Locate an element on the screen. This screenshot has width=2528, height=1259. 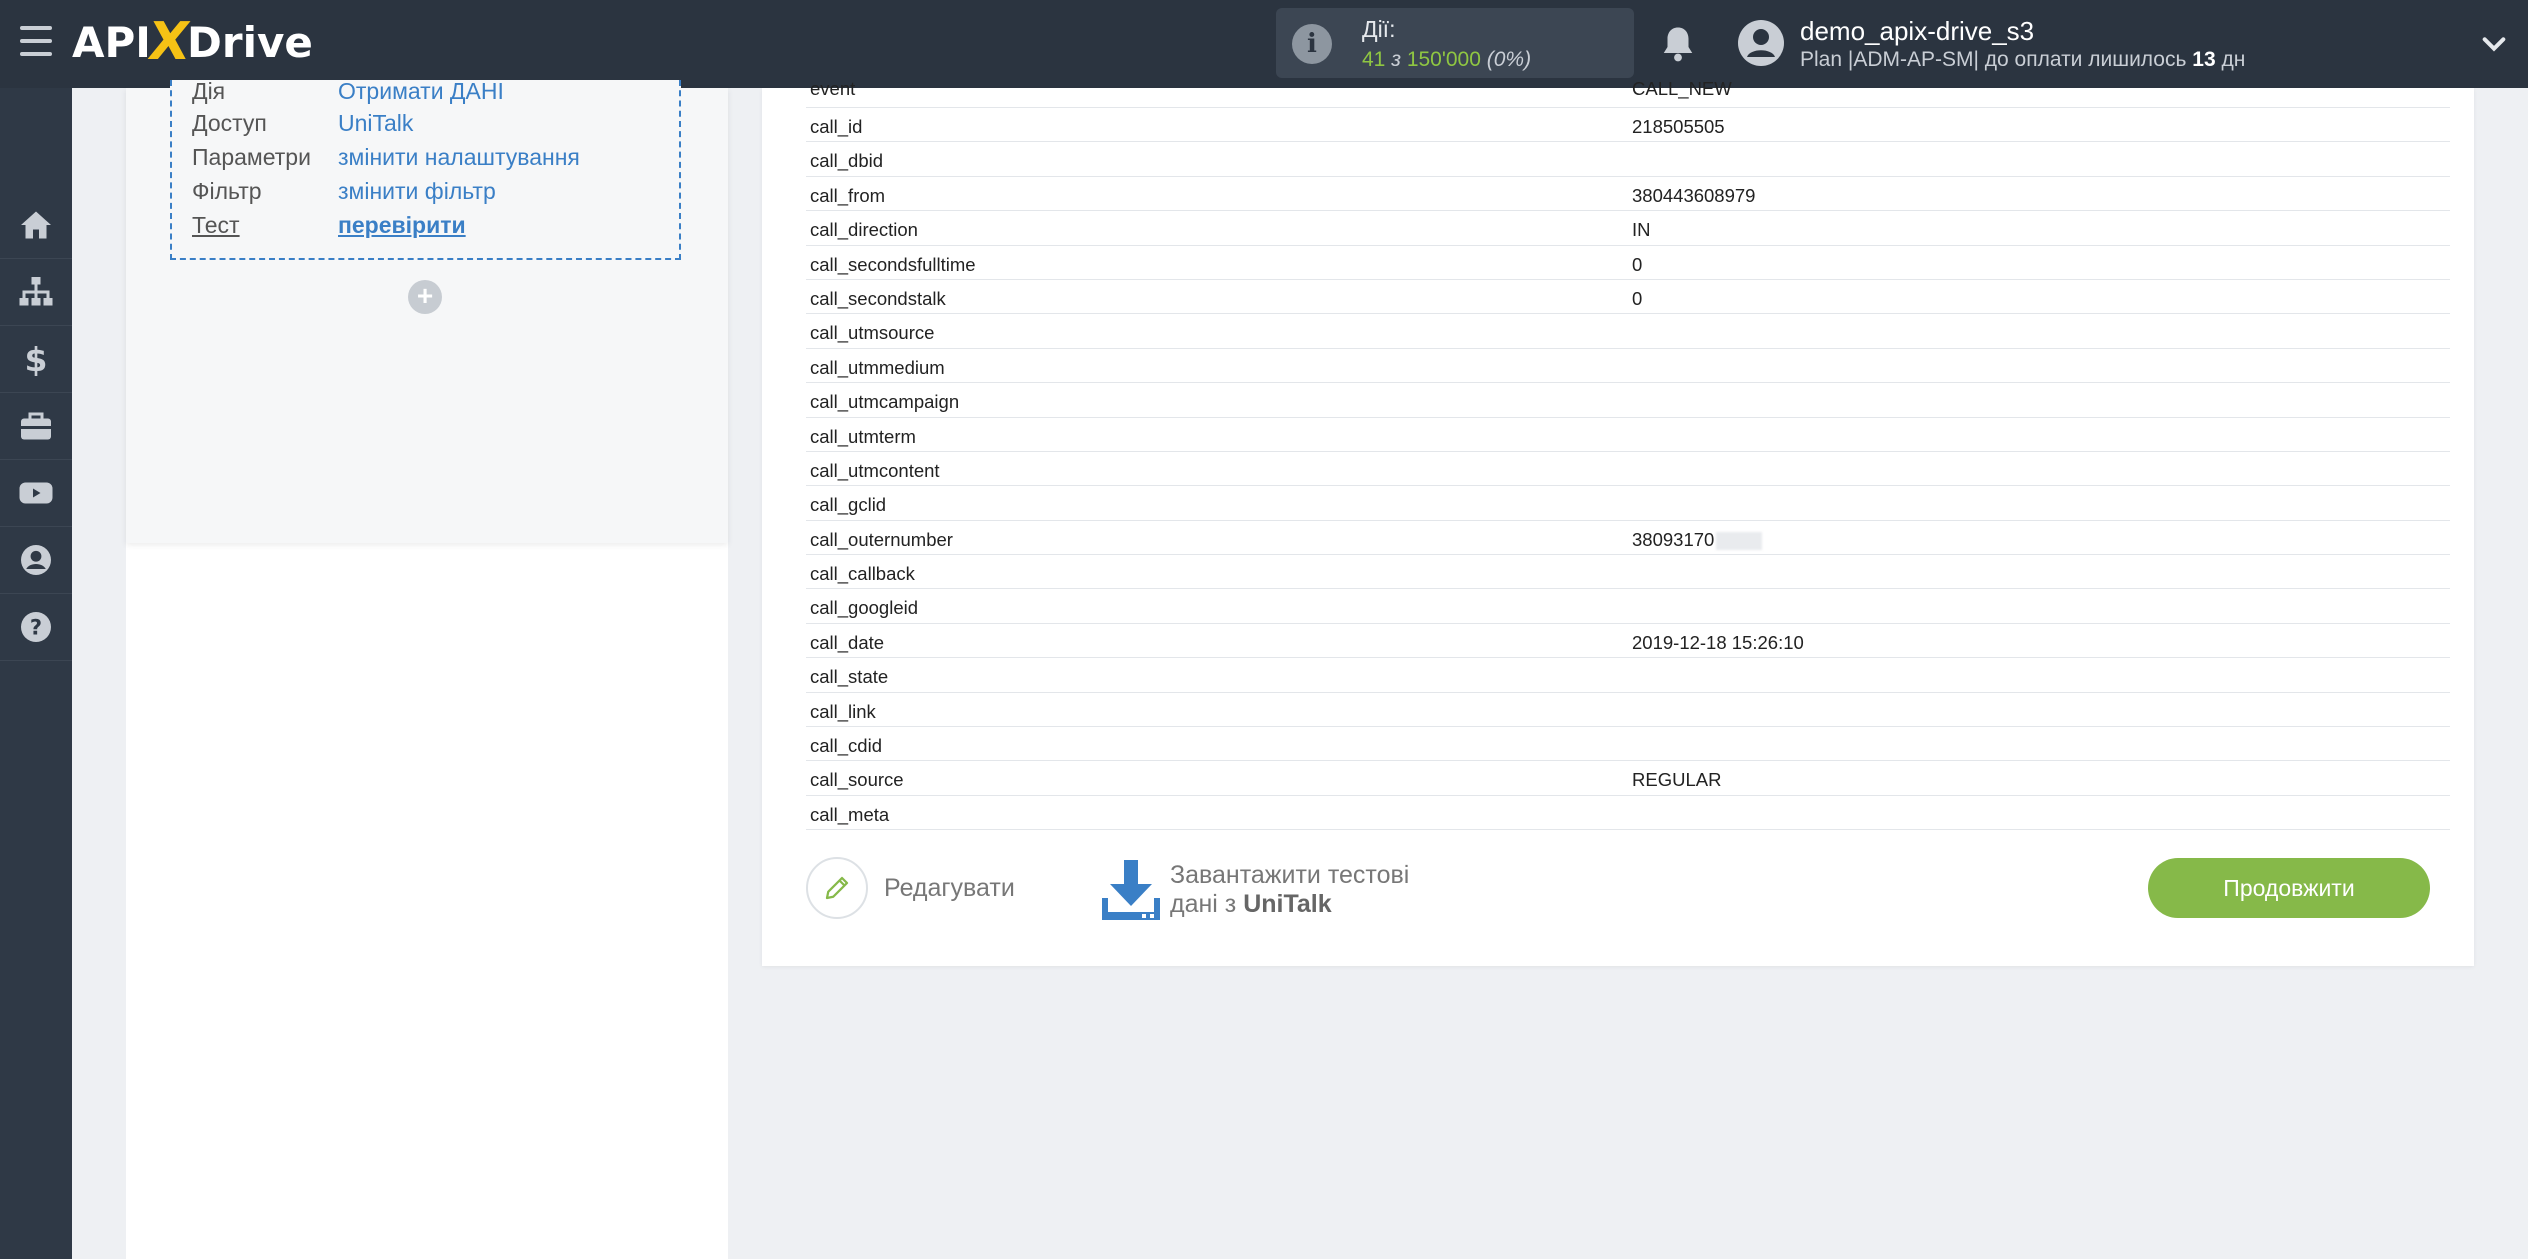
edit-icon-circle is located at coordinates (837, 888).